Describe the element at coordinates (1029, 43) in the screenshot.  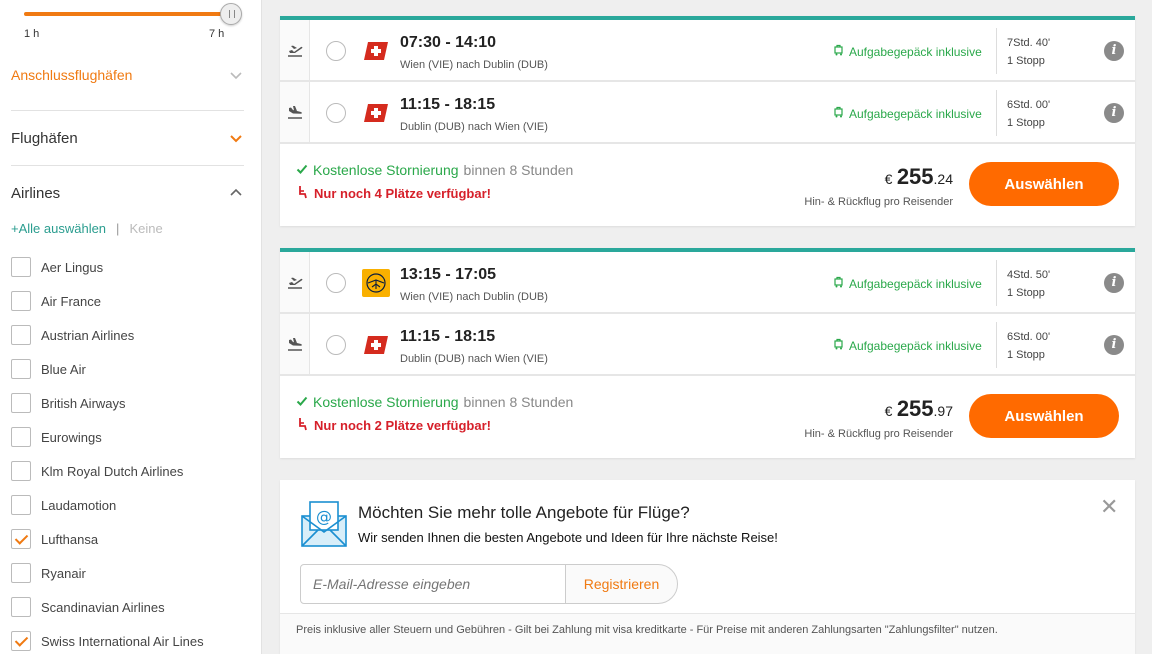
I see `flight-duration: 7Std. 40'` at that location.